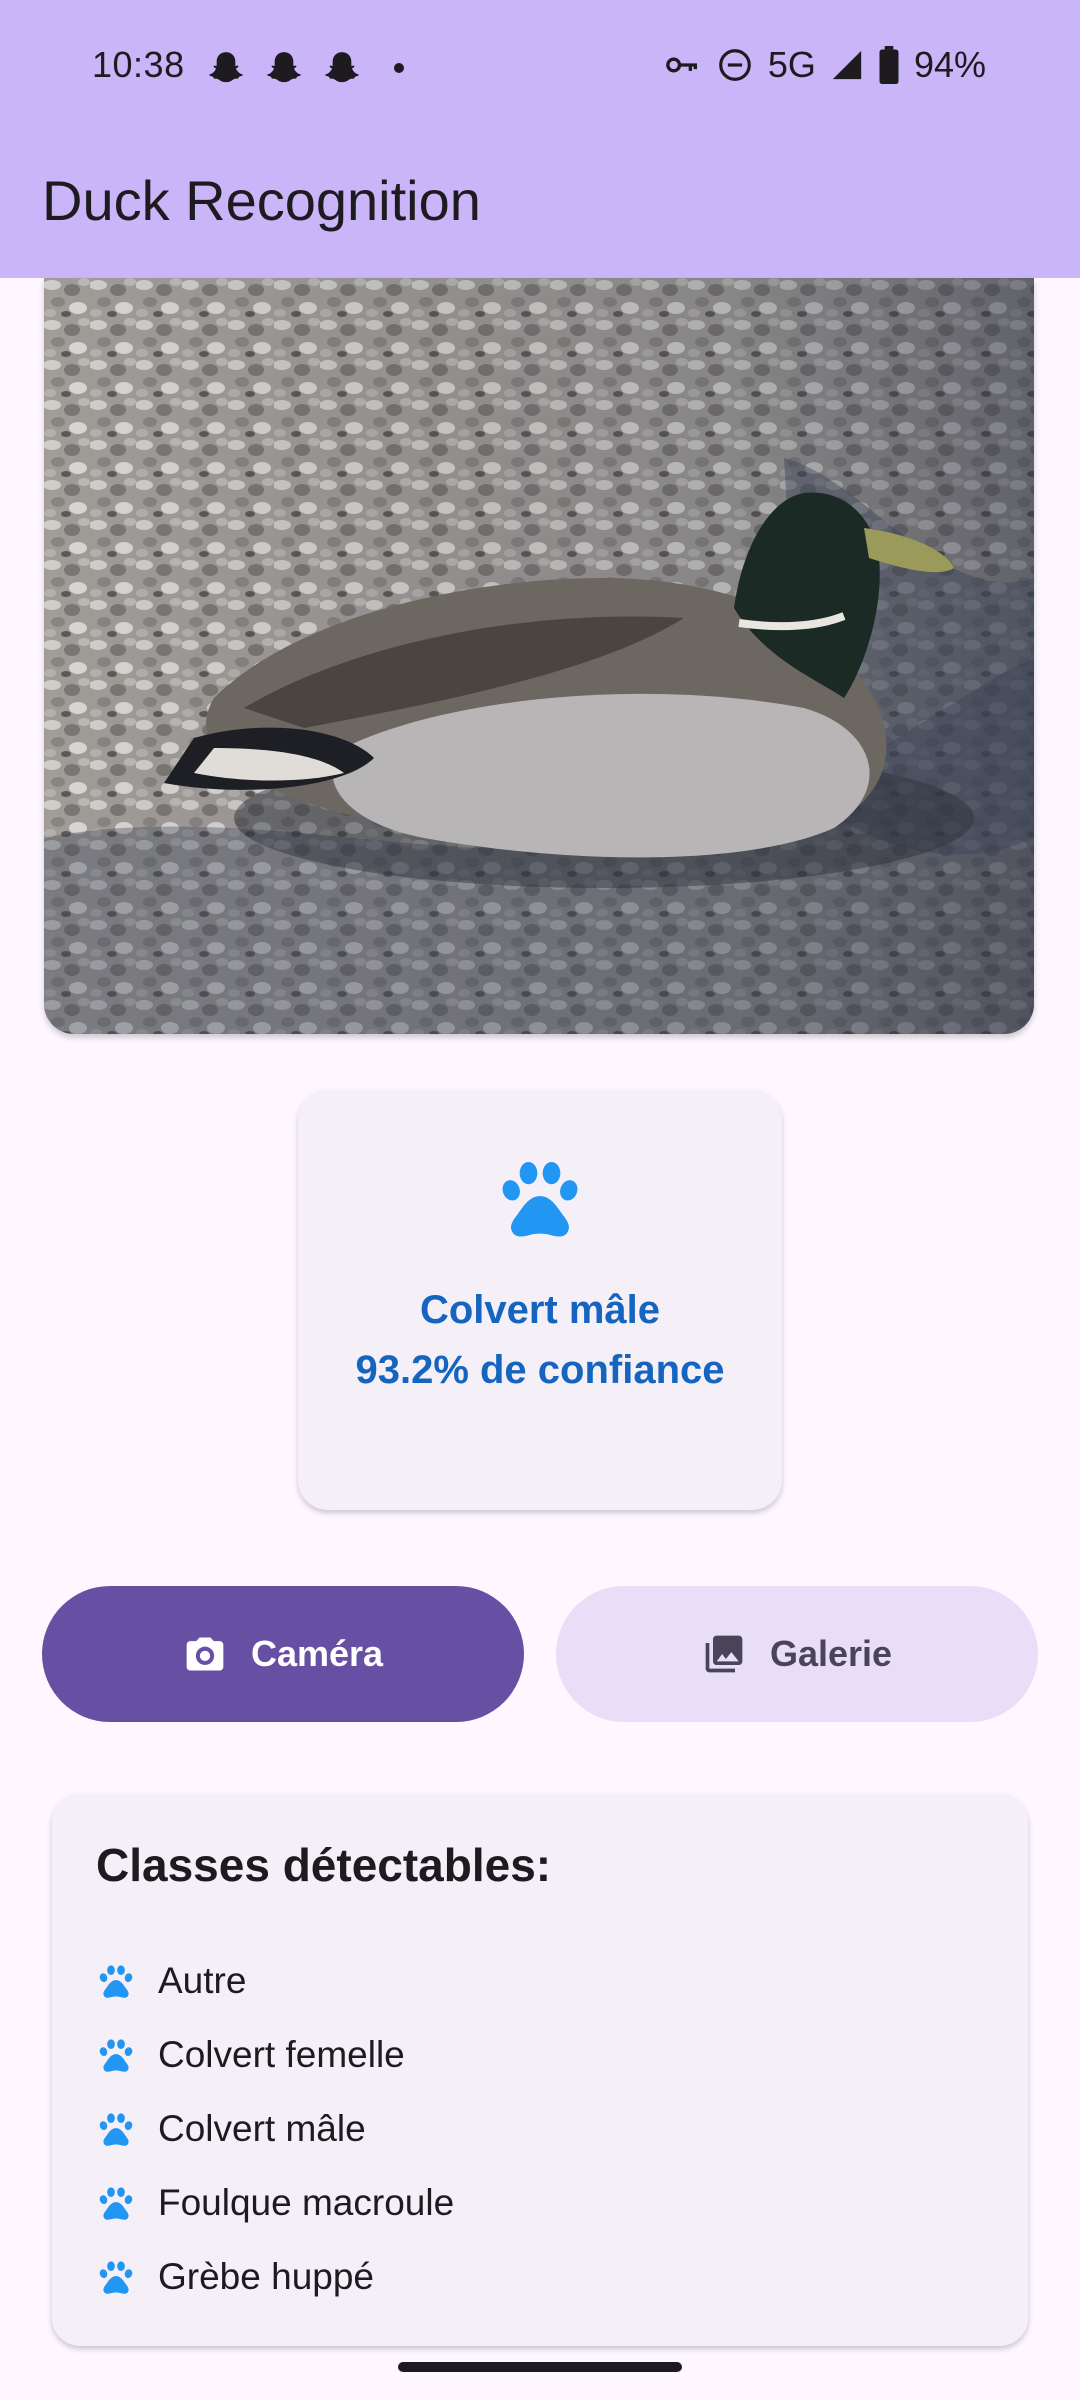  Describe the element at coordinates (305, 68) in the screenshot. I see `notification-icons` at that location.